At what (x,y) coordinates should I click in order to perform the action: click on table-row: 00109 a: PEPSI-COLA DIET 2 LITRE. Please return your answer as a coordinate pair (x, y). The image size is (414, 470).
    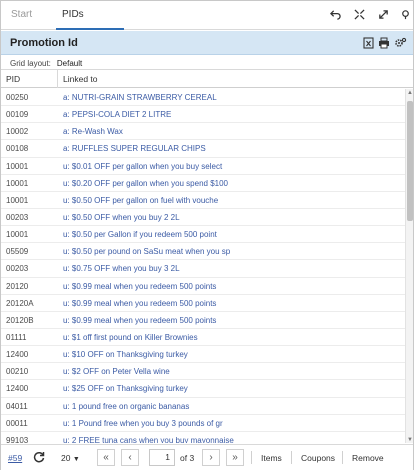
    Looking at the image, I should click on (203, 115).